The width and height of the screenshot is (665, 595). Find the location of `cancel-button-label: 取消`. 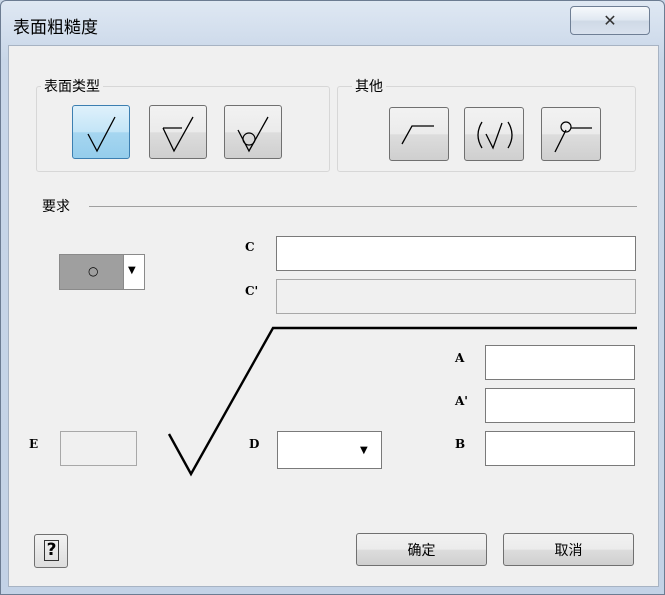

cancel-button-label: 取消 is located at coordinates (568, 550).